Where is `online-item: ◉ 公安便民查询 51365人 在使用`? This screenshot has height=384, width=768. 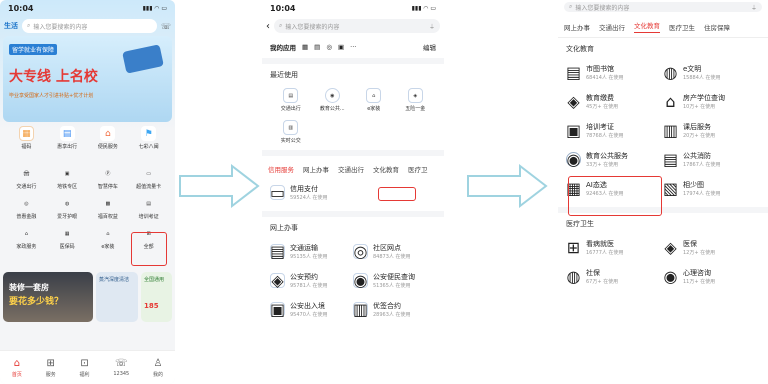 online-item: ◉ 公安便民查询 51365人 在使用 is located at coordinates (394, 280).